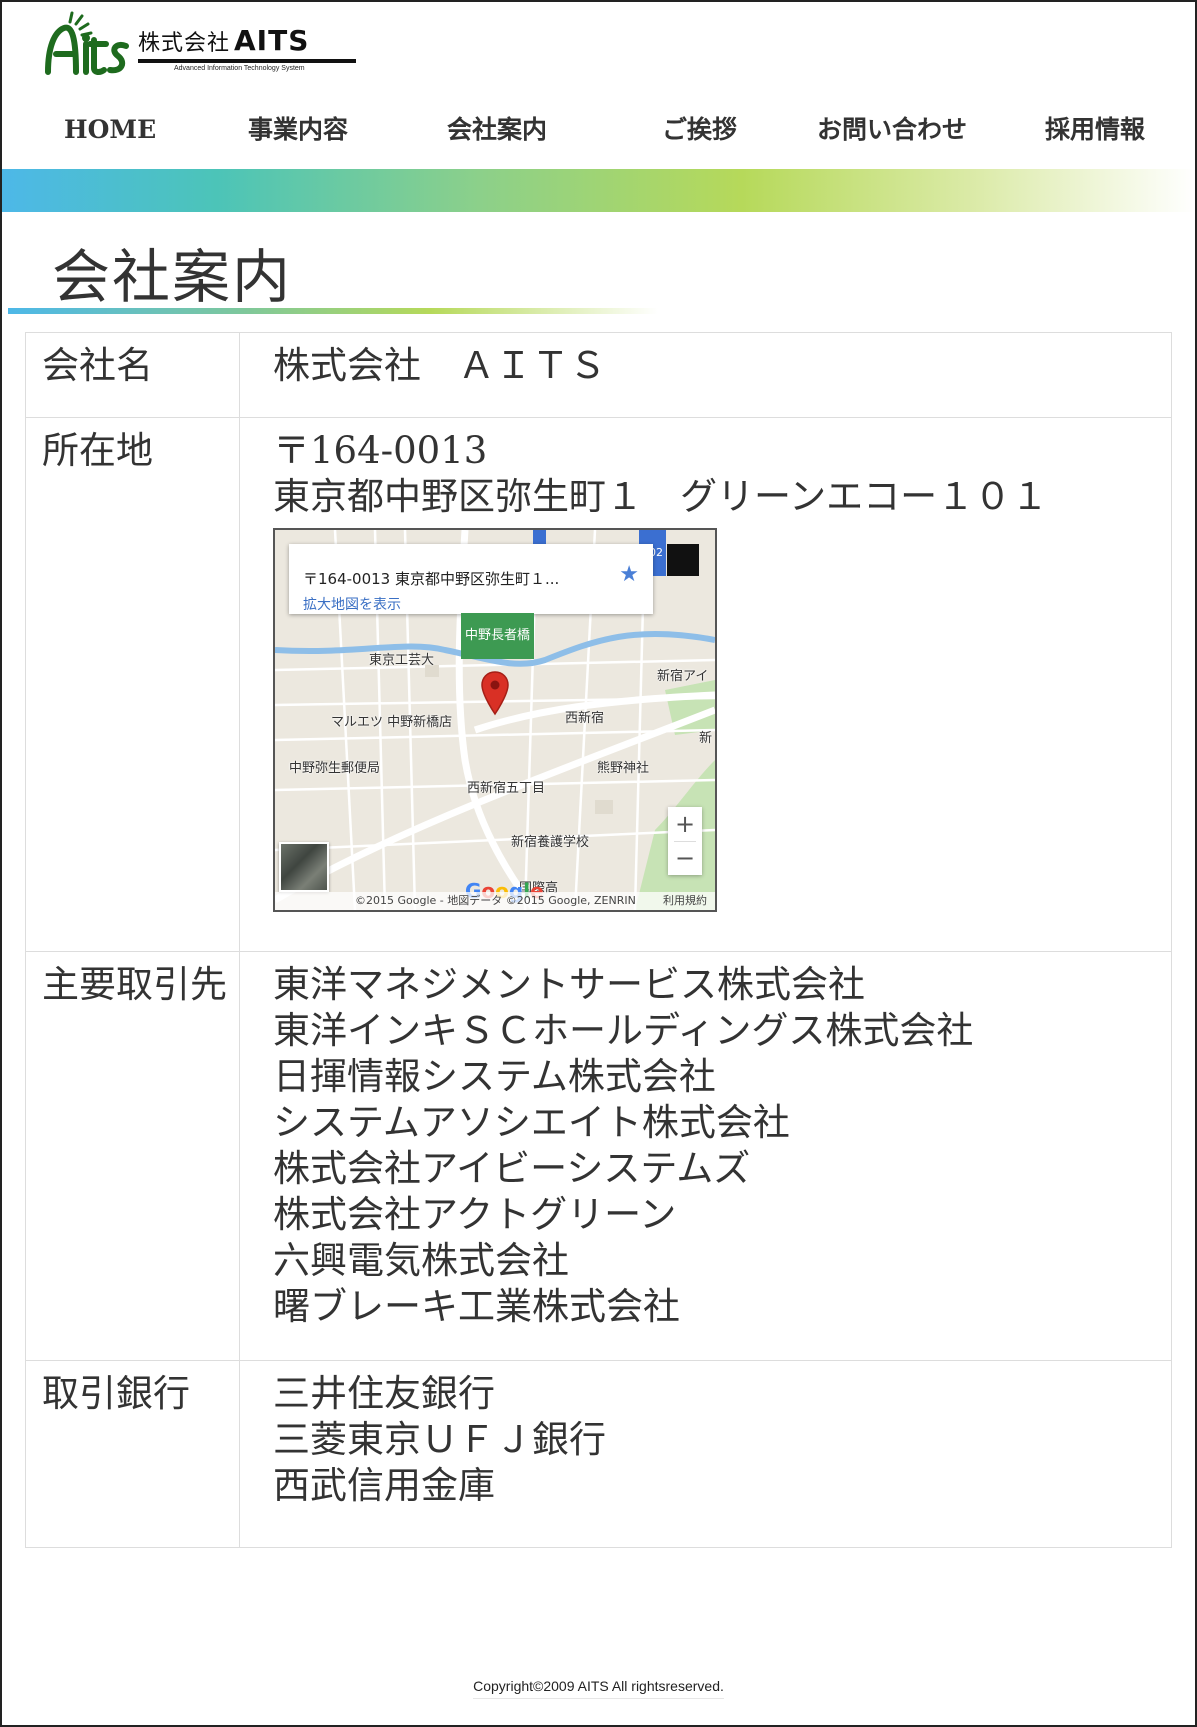 The height and width of the screenshot is (1727, 1197). Describe the element at coordinates (623, 1030) in the screenshot. I see `client-item: 東洋インキＳＣホールディングス株式会社` at that location.